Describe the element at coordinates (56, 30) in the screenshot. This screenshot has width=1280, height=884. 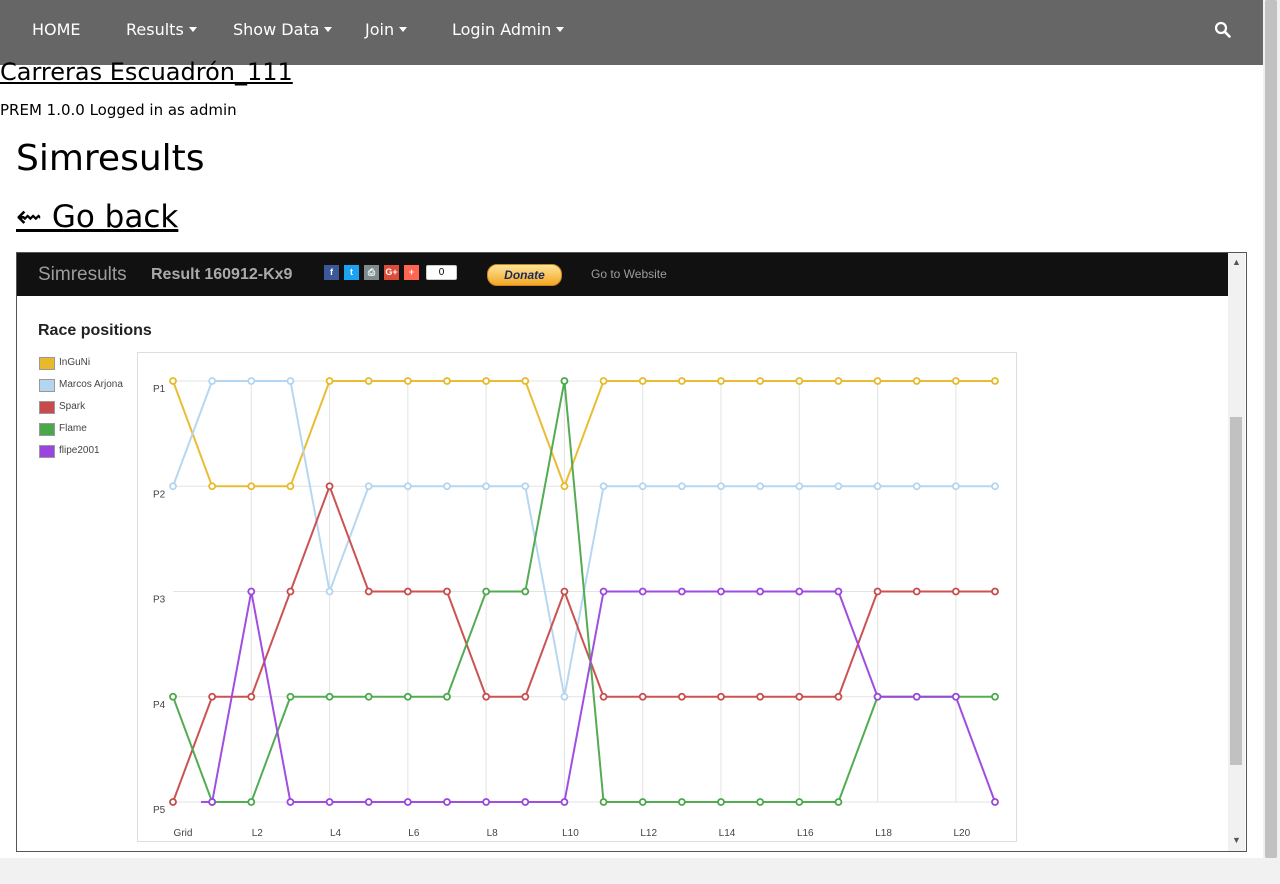
I see `nav-home: HOME` at that location.